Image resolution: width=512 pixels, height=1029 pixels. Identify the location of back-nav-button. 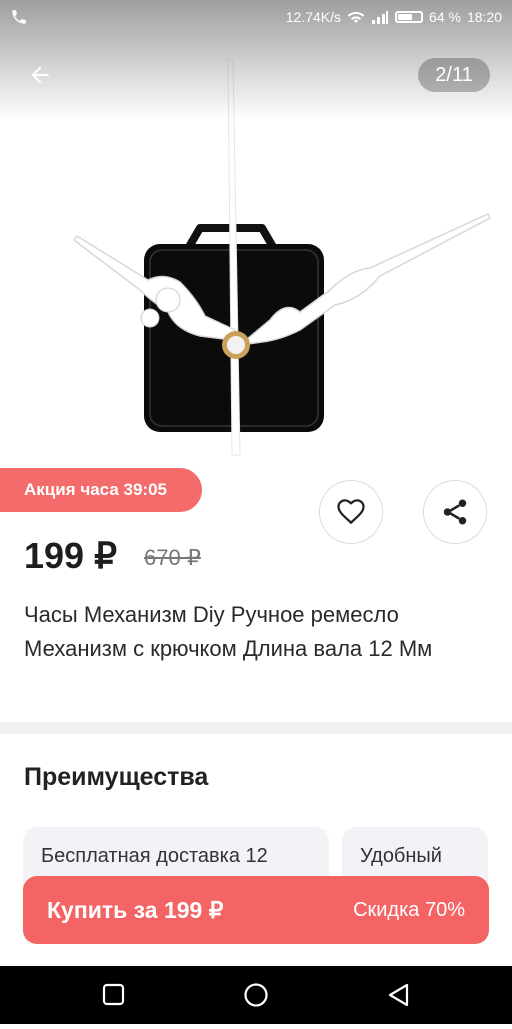
(398, 995).